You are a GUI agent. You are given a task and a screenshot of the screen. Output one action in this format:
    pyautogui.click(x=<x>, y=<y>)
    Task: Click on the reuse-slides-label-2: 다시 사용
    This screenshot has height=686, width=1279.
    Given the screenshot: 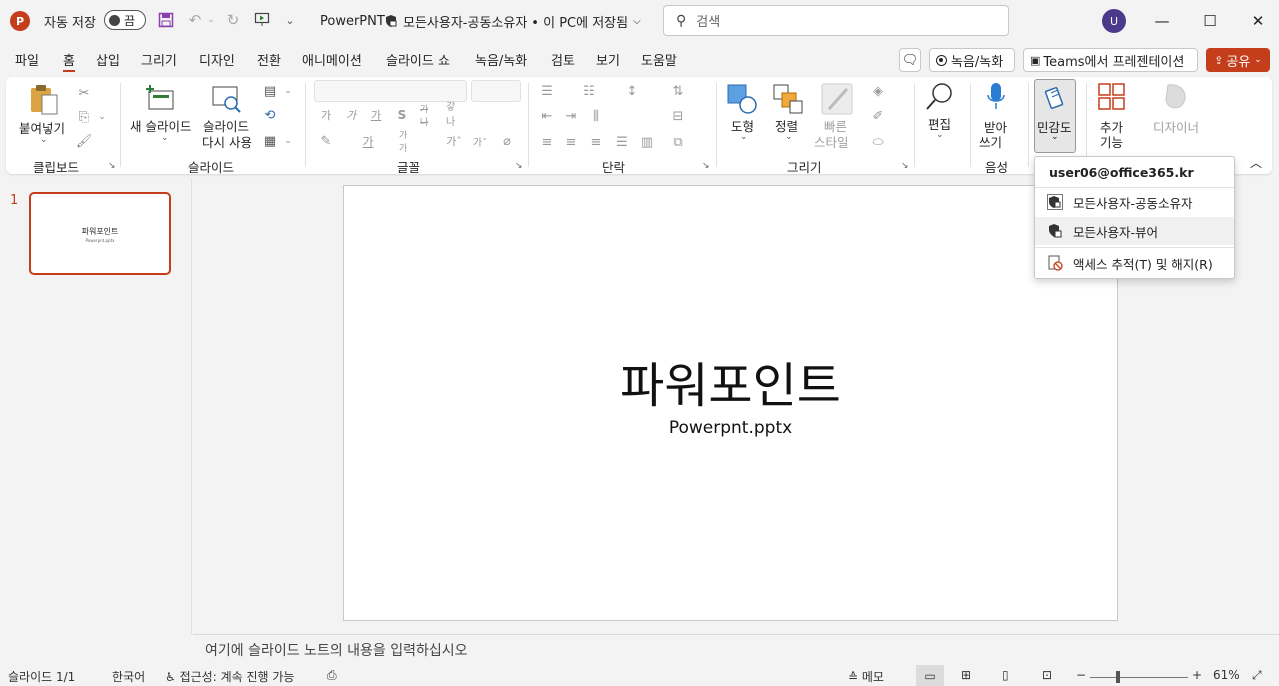 What is the action you would take?
    pyautogui.click(x=227, y=141)
    